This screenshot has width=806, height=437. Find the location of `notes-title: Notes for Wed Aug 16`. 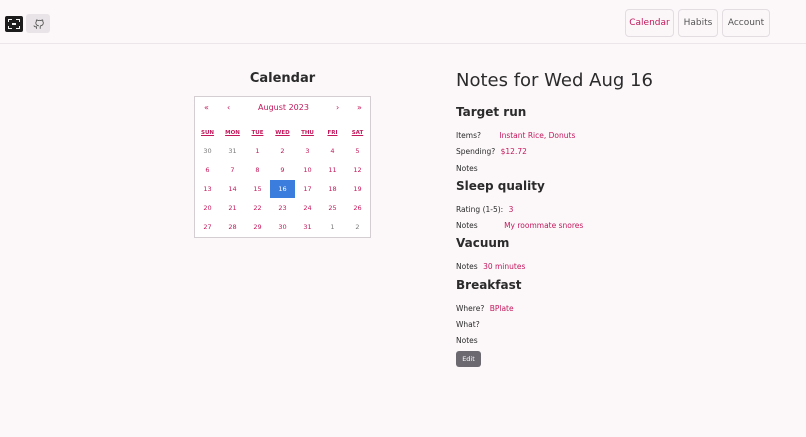

notes-title: Notes for Wed Aug 16 is located at coordinates (554, 80).